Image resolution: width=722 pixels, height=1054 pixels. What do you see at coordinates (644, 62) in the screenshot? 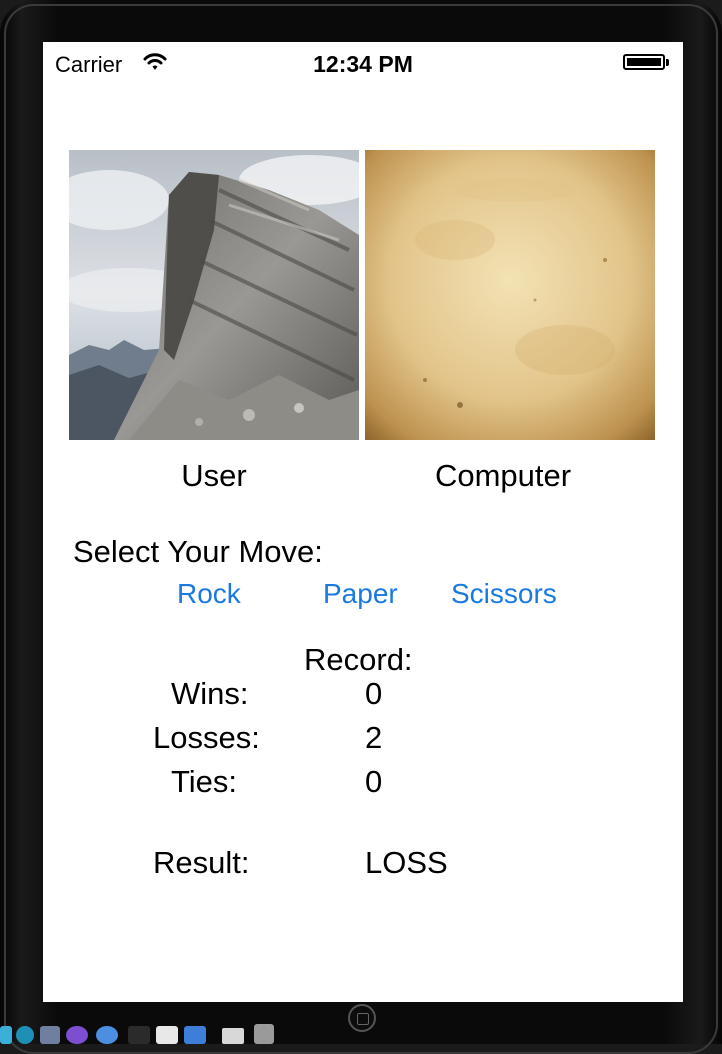
I see `battery-icon` at bounding box center [644, 62].